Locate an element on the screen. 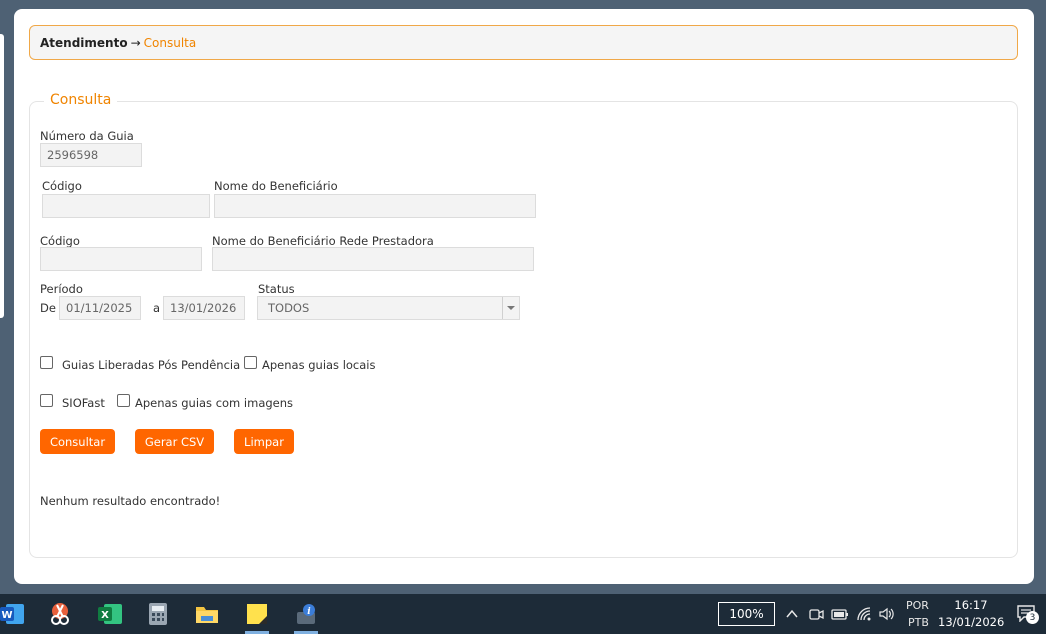 The image size is (1046, 634). folder-icon is located at coordinates (207, 615).